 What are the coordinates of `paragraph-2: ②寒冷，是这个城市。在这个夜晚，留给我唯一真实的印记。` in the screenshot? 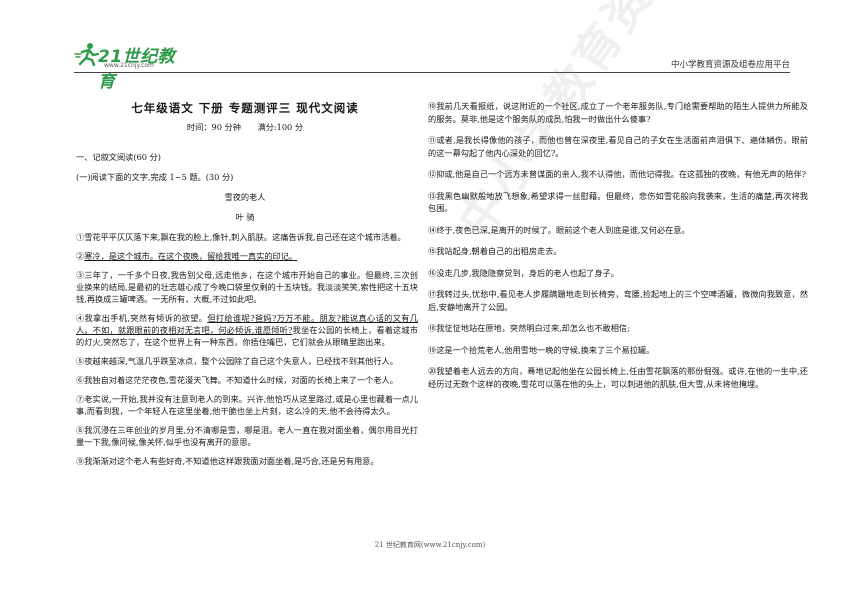 It's located at (187, 256).